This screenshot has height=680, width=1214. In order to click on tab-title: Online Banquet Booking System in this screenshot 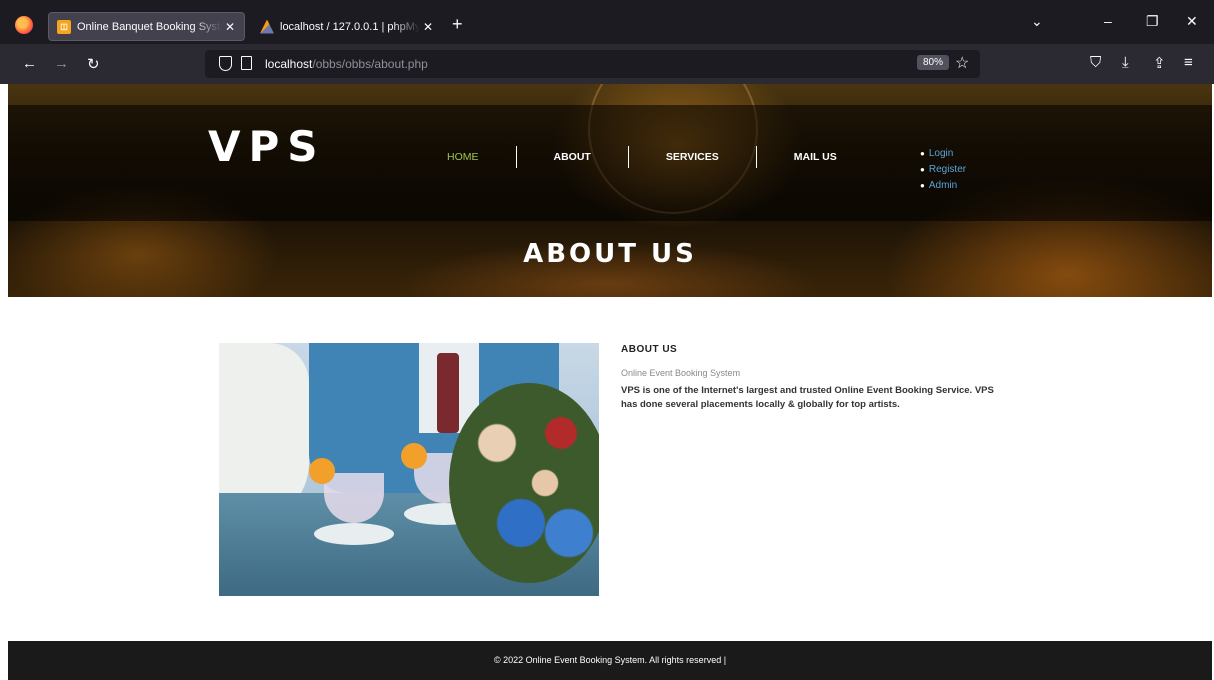, I will do `click(149, 26)`.